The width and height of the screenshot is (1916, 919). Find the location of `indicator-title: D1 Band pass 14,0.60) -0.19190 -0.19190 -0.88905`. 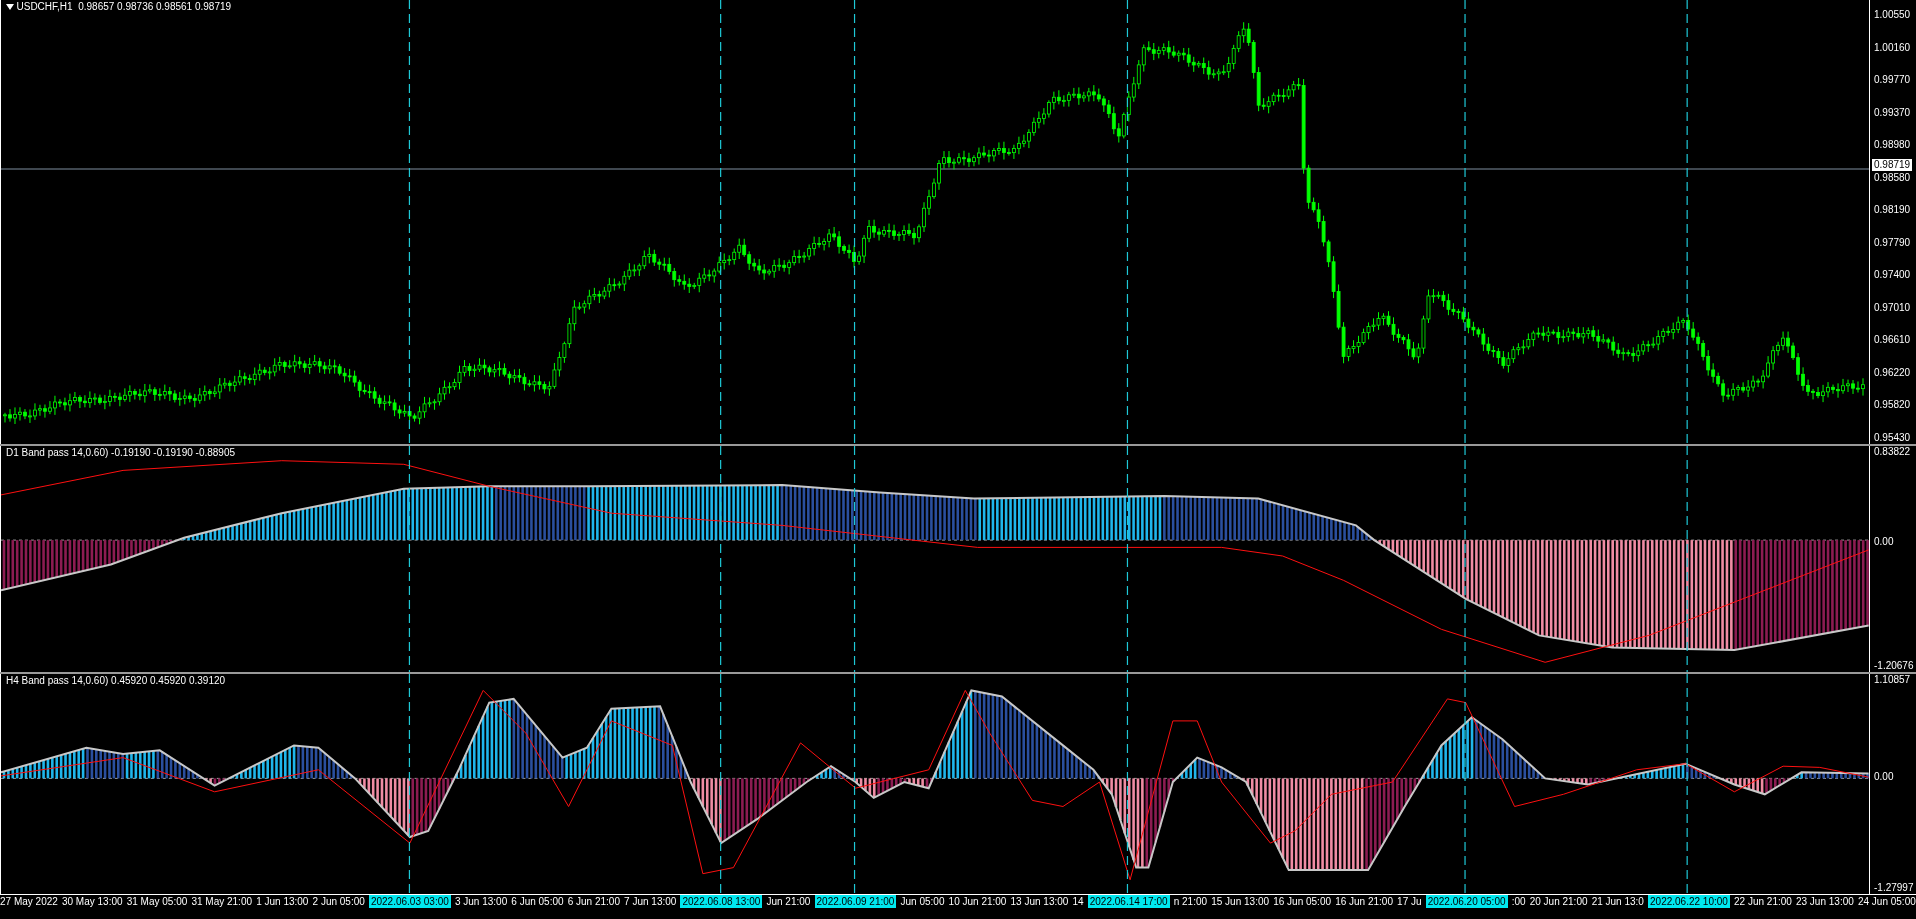

indicator-title: D1 Band pass 14,0.60) -0.19190 -0.19190 -0.88905 is located at coordinates (121, 453).